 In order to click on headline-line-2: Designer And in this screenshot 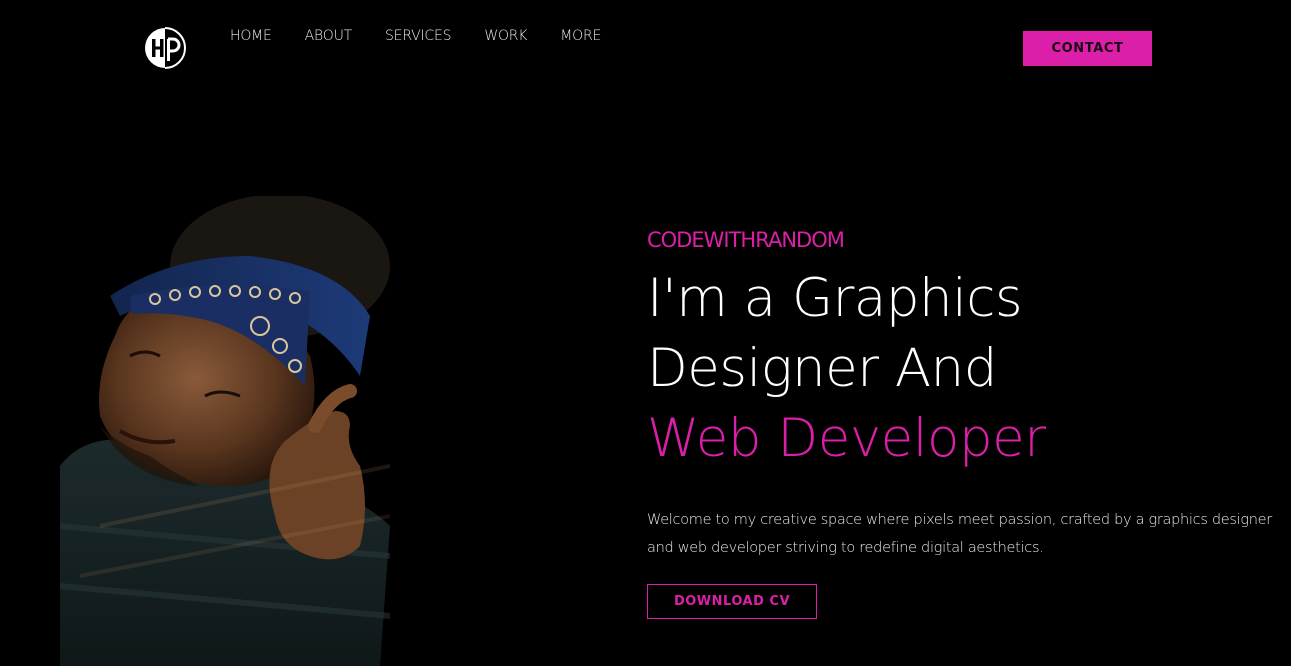, I will do `click(822, 368)`.